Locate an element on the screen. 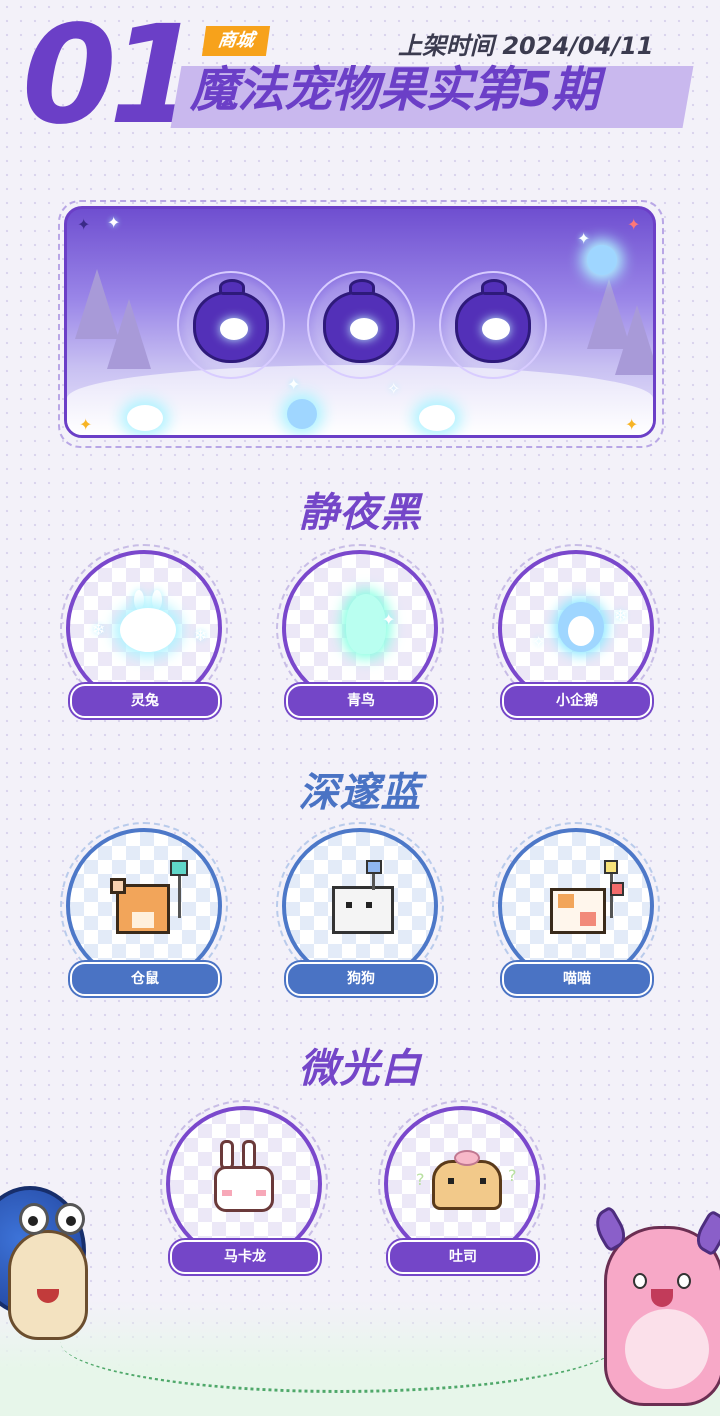 The height and width of the screenshot is (1416, 720). pixel-dog-icon is located at coordinates (363, 910).